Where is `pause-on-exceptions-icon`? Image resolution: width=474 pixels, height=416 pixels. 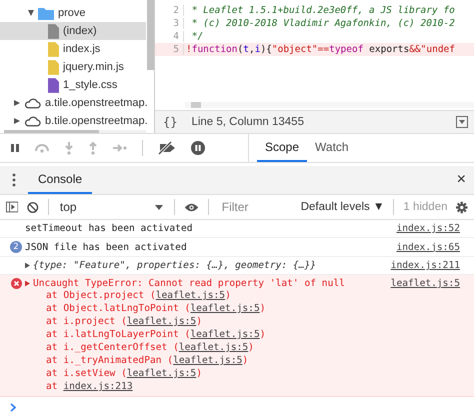 pause-on-exceptions-icon is located at coordinates (198, 148).